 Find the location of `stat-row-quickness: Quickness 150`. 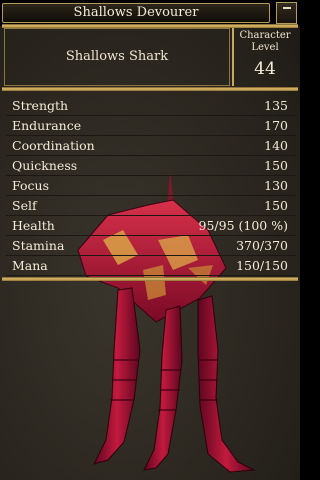

stat-row-quickness: Quickness 150 is located at coordinates (151, 166).